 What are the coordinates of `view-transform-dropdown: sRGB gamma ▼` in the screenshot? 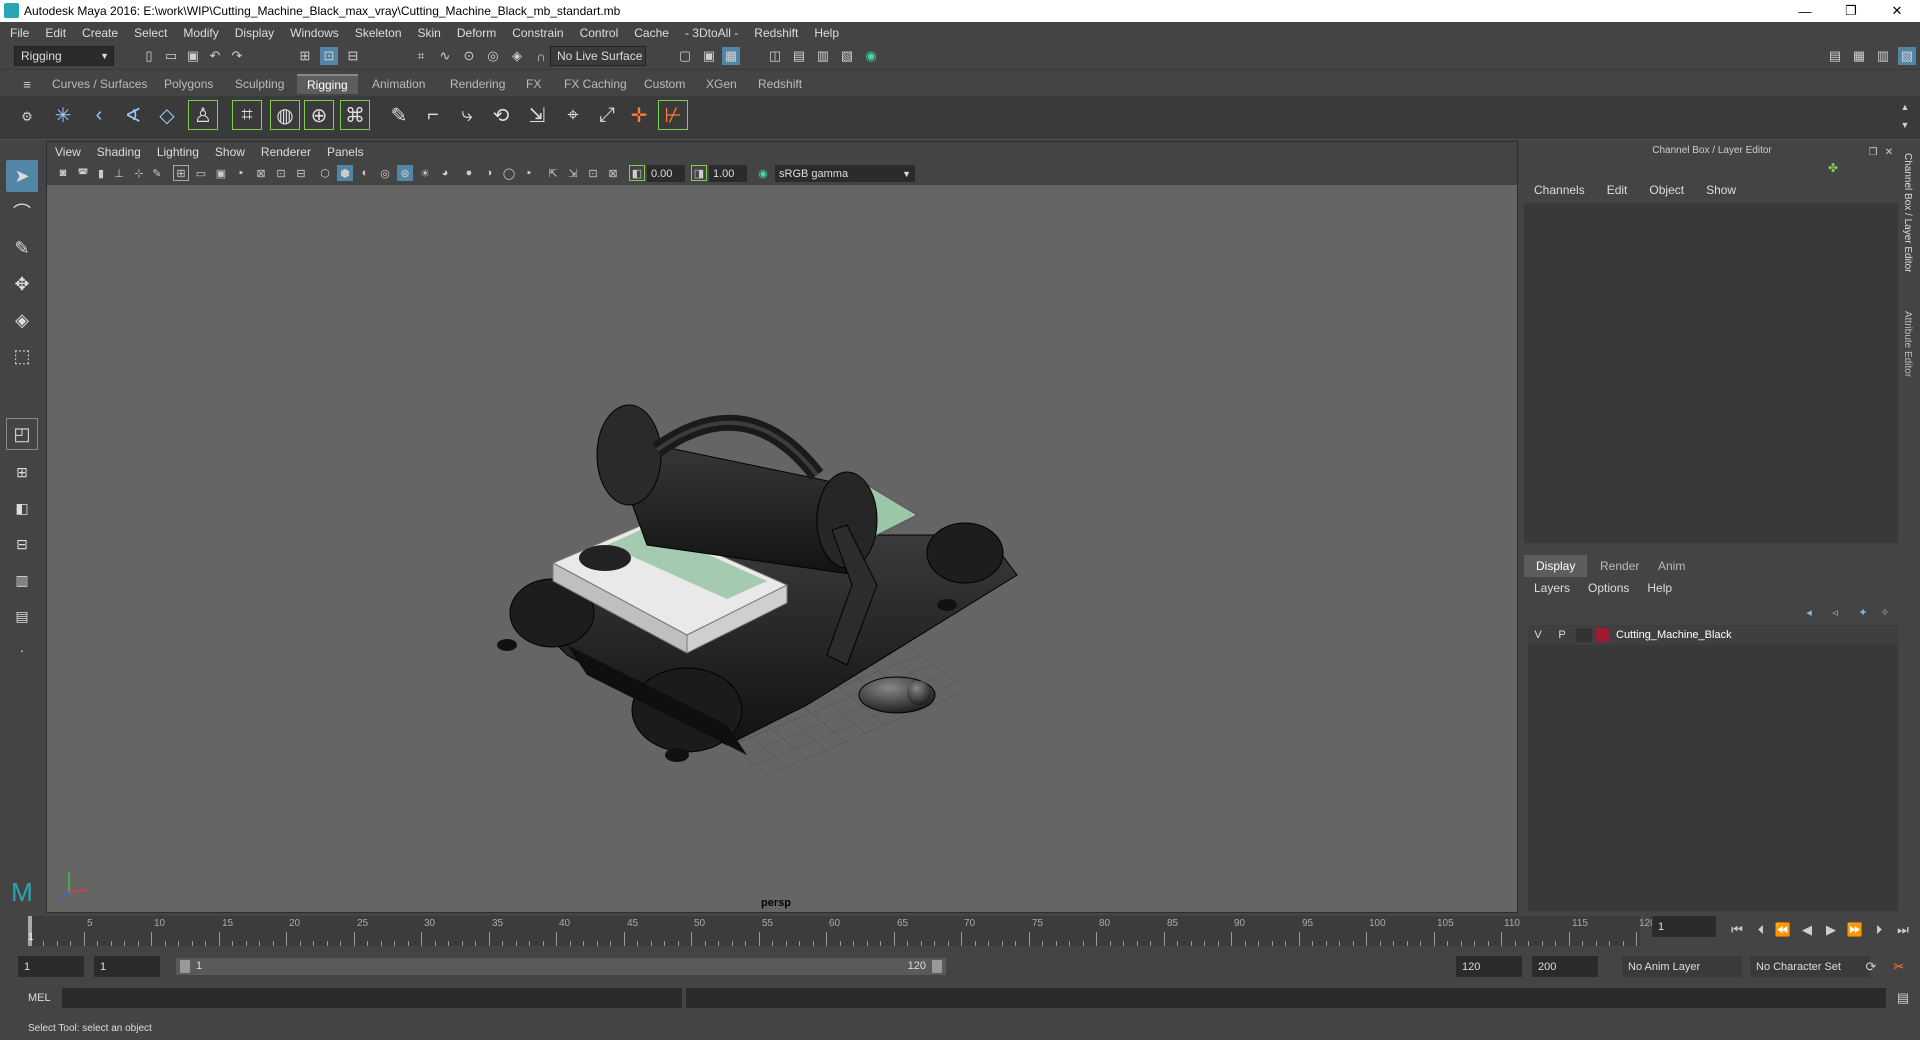 It's located at (845, 173).